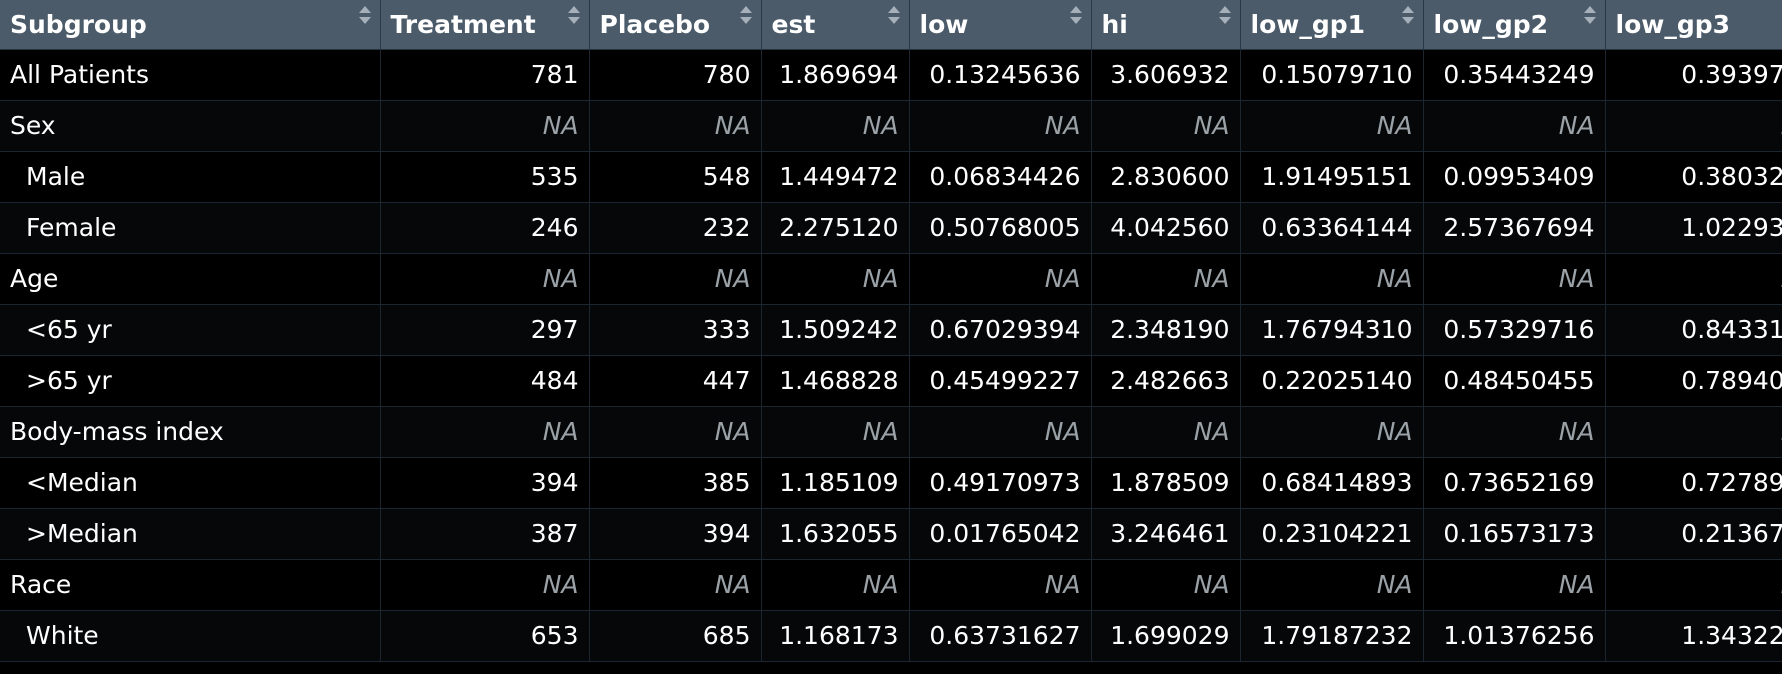 This screenshot has width=1782, height=674. What do you see at coordinates (1332, 75) in the screenshot?
I see `table-cell: 0.15079710` at bounding box center [1332, 75].